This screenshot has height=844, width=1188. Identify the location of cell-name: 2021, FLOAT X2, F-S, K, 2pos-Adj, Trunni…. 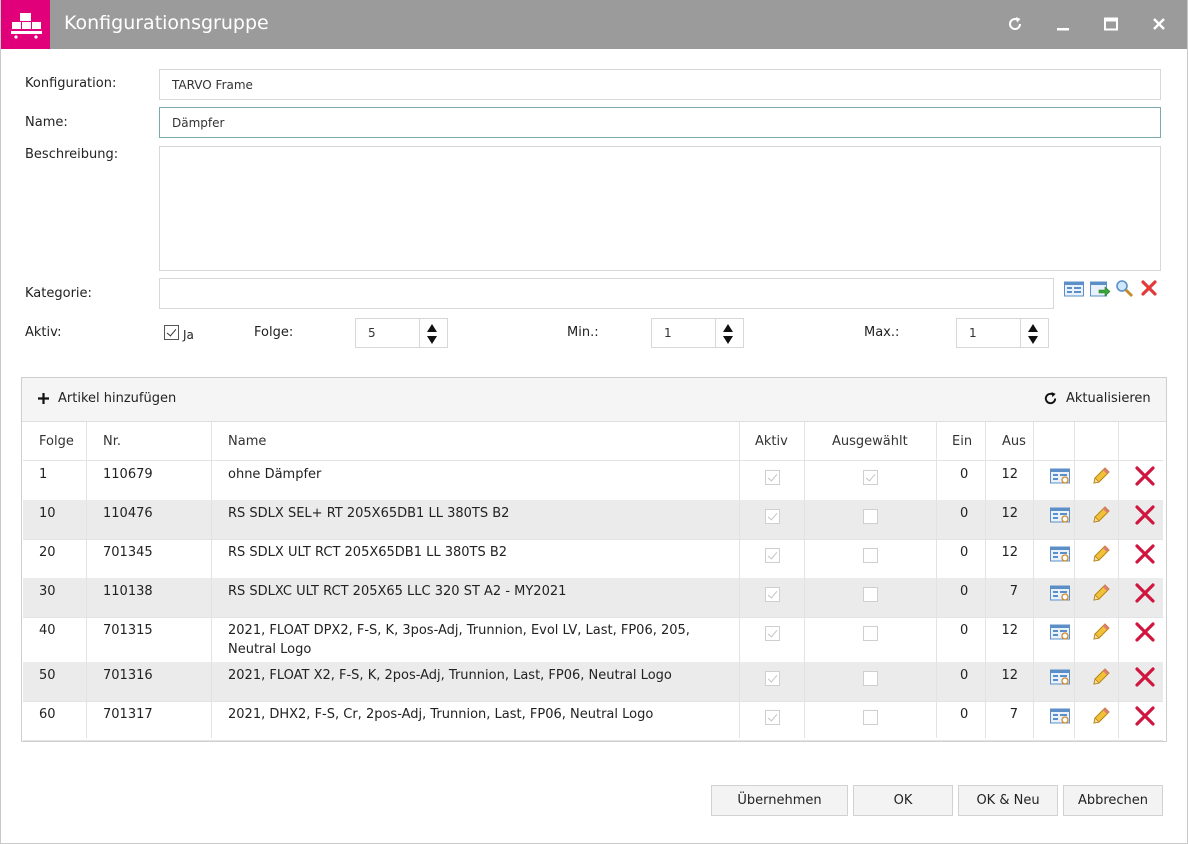
(450, 675).